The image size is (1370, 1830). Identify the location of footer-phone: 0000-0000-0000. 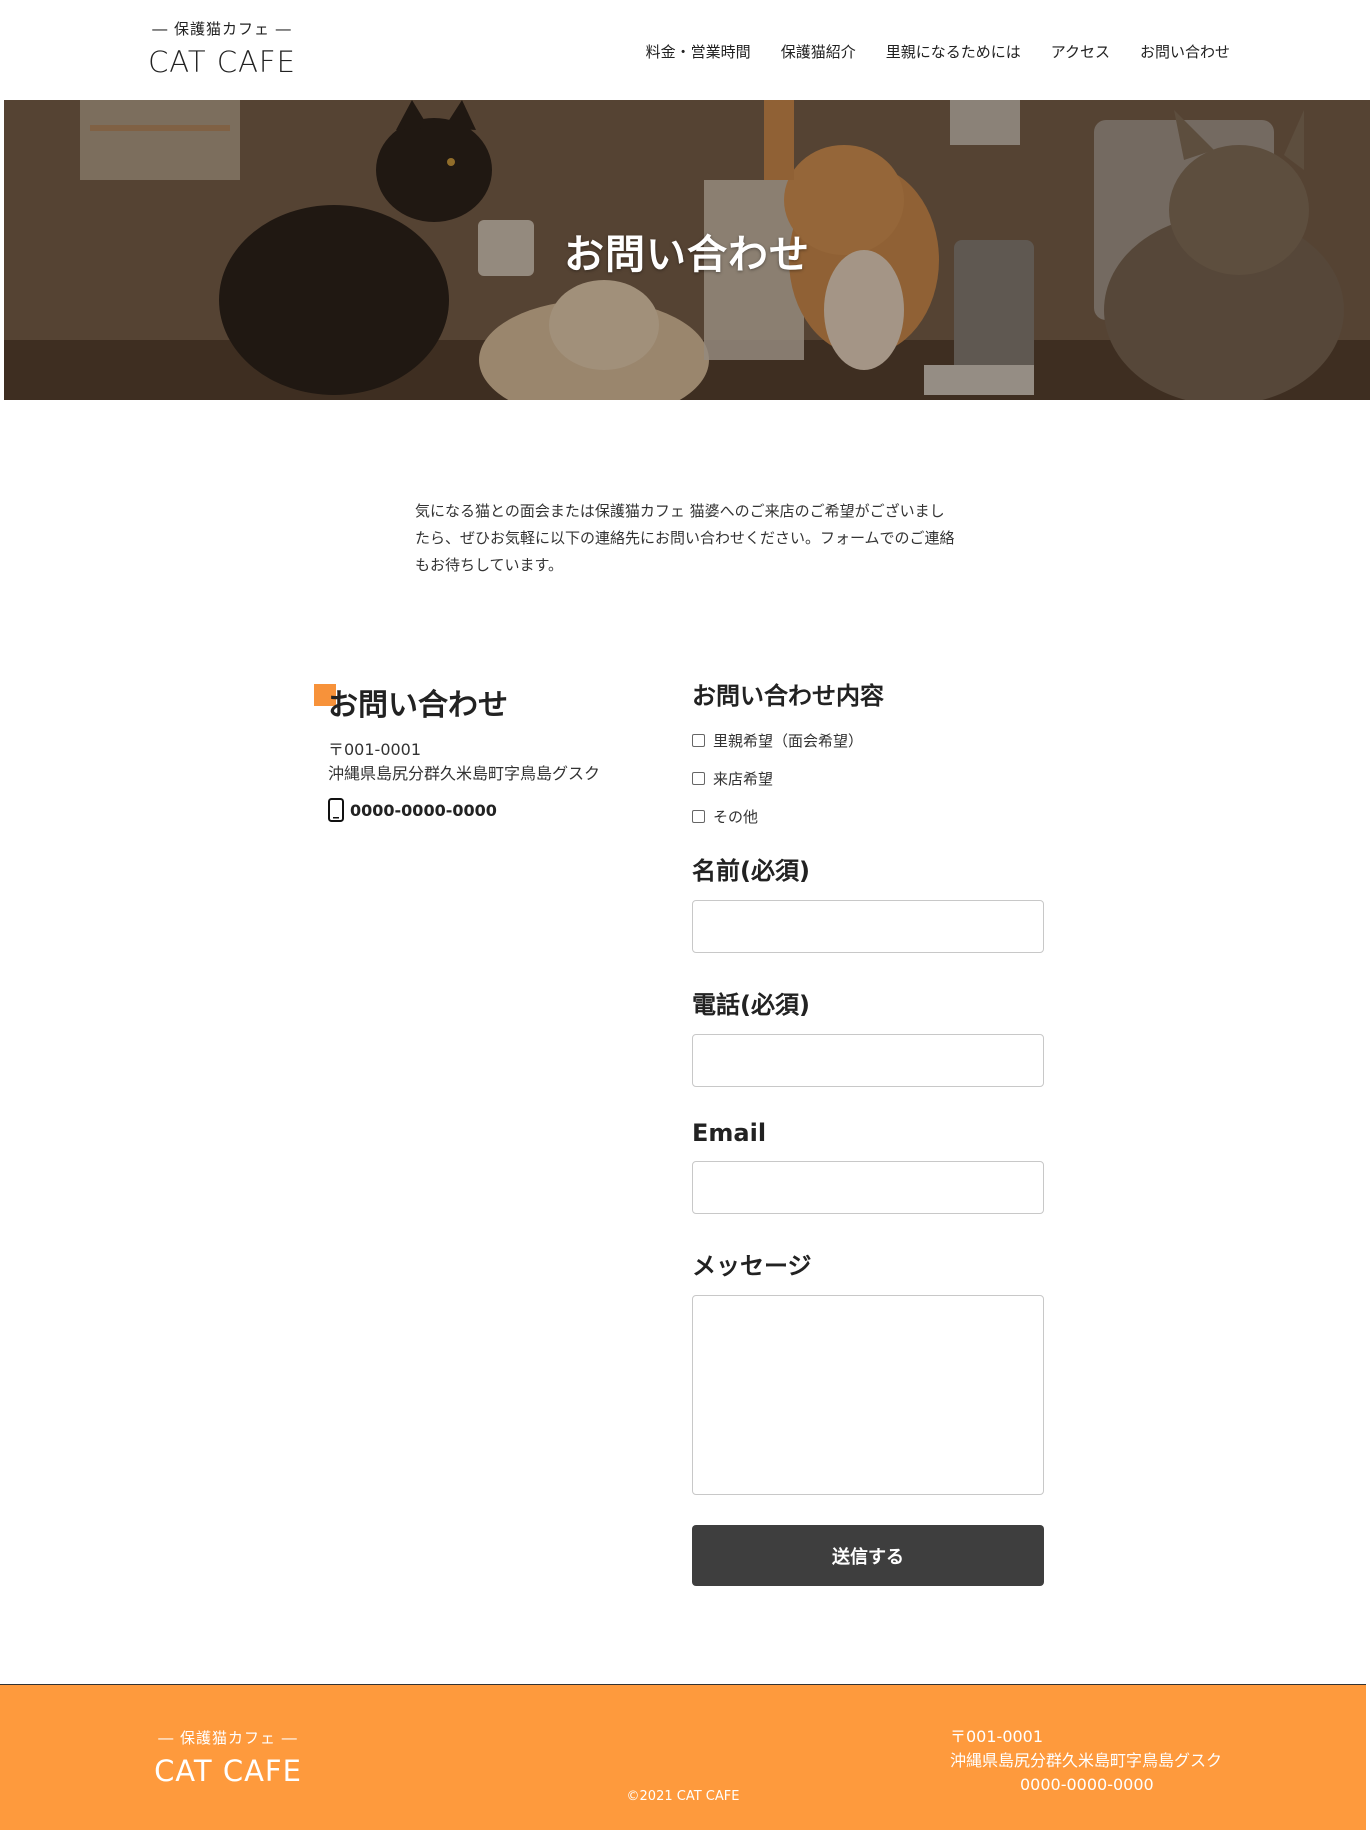
(1087, 1784).